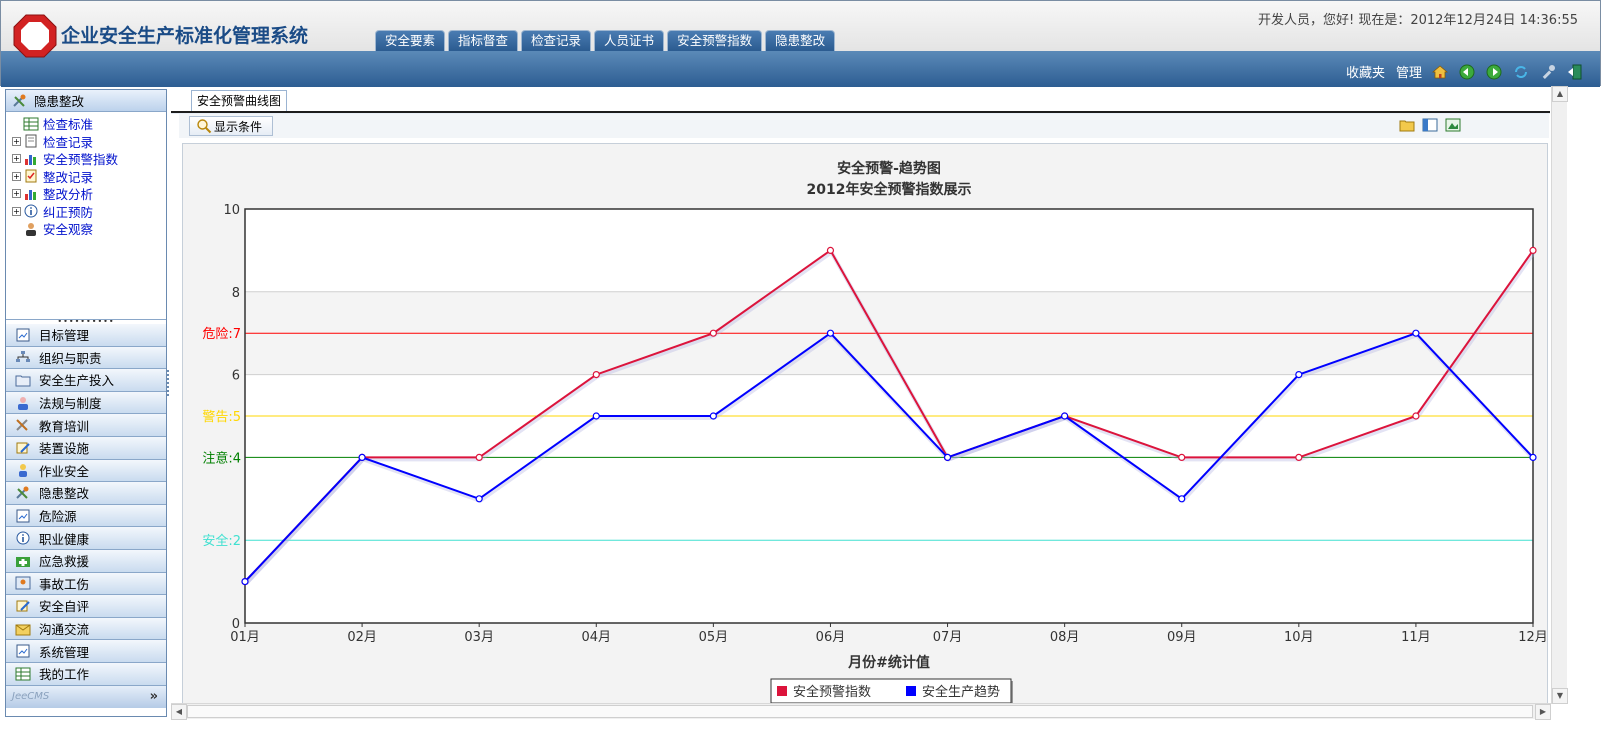 This screenshot has height=736, width=1601. I want to click on sidebar-menu-item: 安全生产投入, so click(86, 380).